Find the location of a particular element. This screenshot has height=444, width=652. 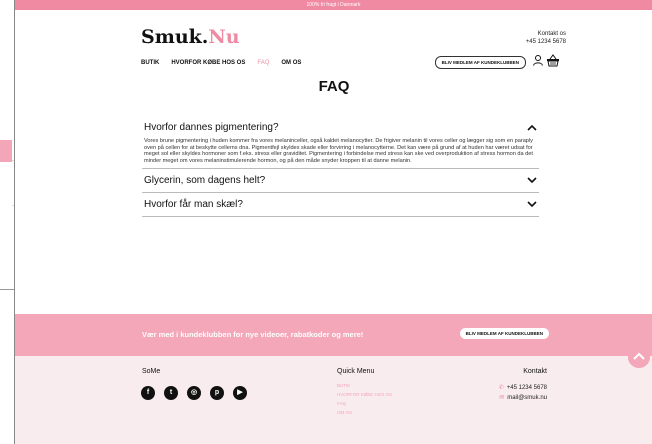

footer-some-title: SoMe is located at coordinates (151, 371).